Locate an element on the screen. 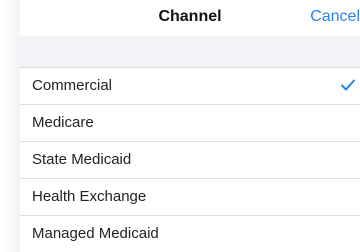 The width and height of the screenshot is (360, 252). checkmark-icon is located at coordinates (348, 85).